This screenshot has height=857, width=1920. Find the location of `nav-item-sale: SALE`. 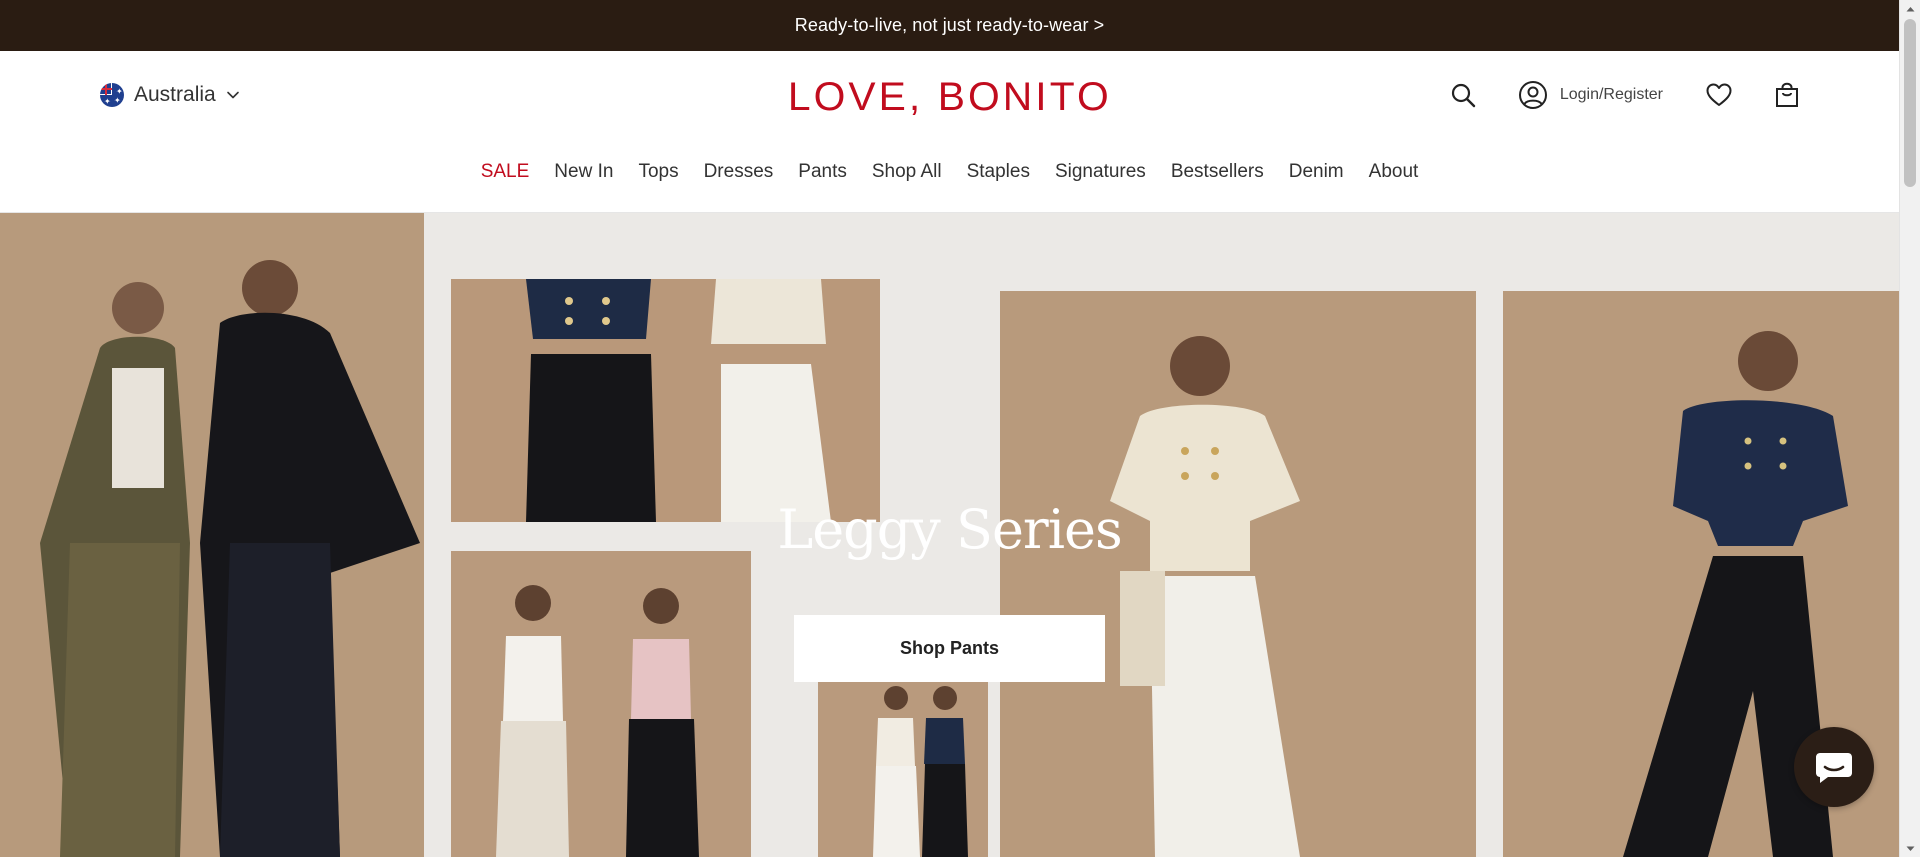

nav-item-sale: SALE is located at coordinates (505, 172).